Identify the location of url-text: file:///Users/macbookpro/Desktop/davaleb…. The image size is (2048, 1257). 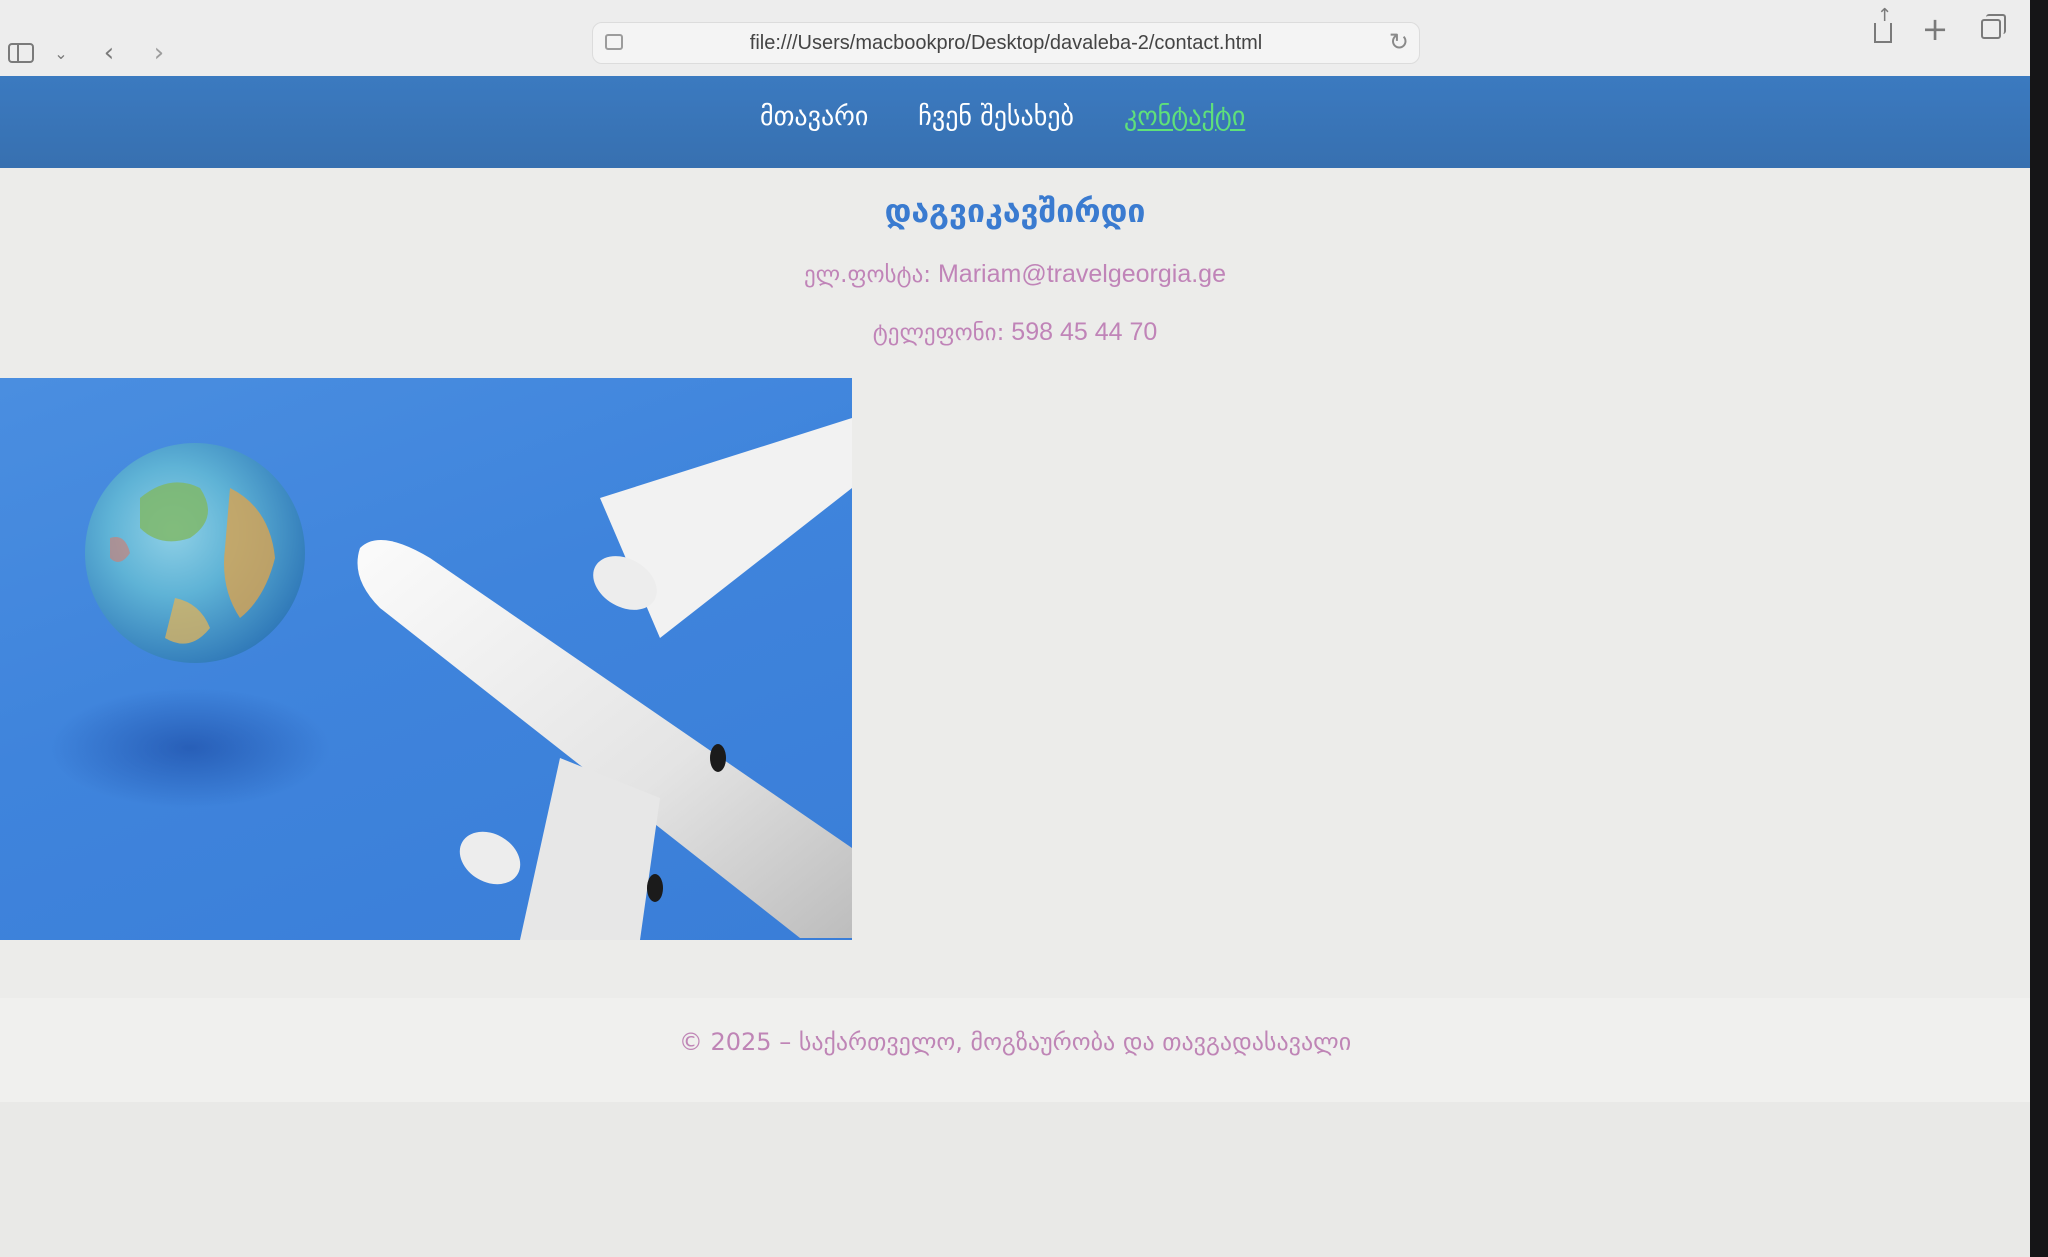
(1006, 43).